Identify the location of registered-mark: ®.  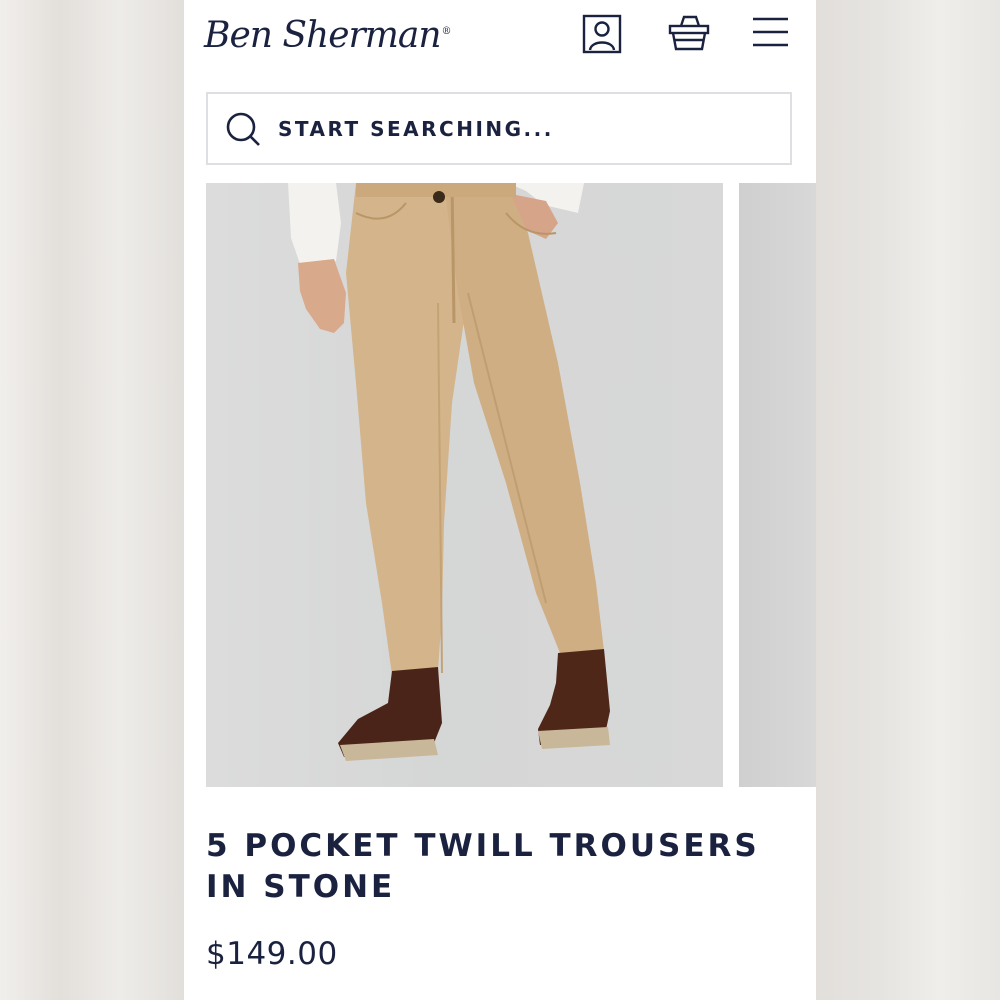
(446, 31).